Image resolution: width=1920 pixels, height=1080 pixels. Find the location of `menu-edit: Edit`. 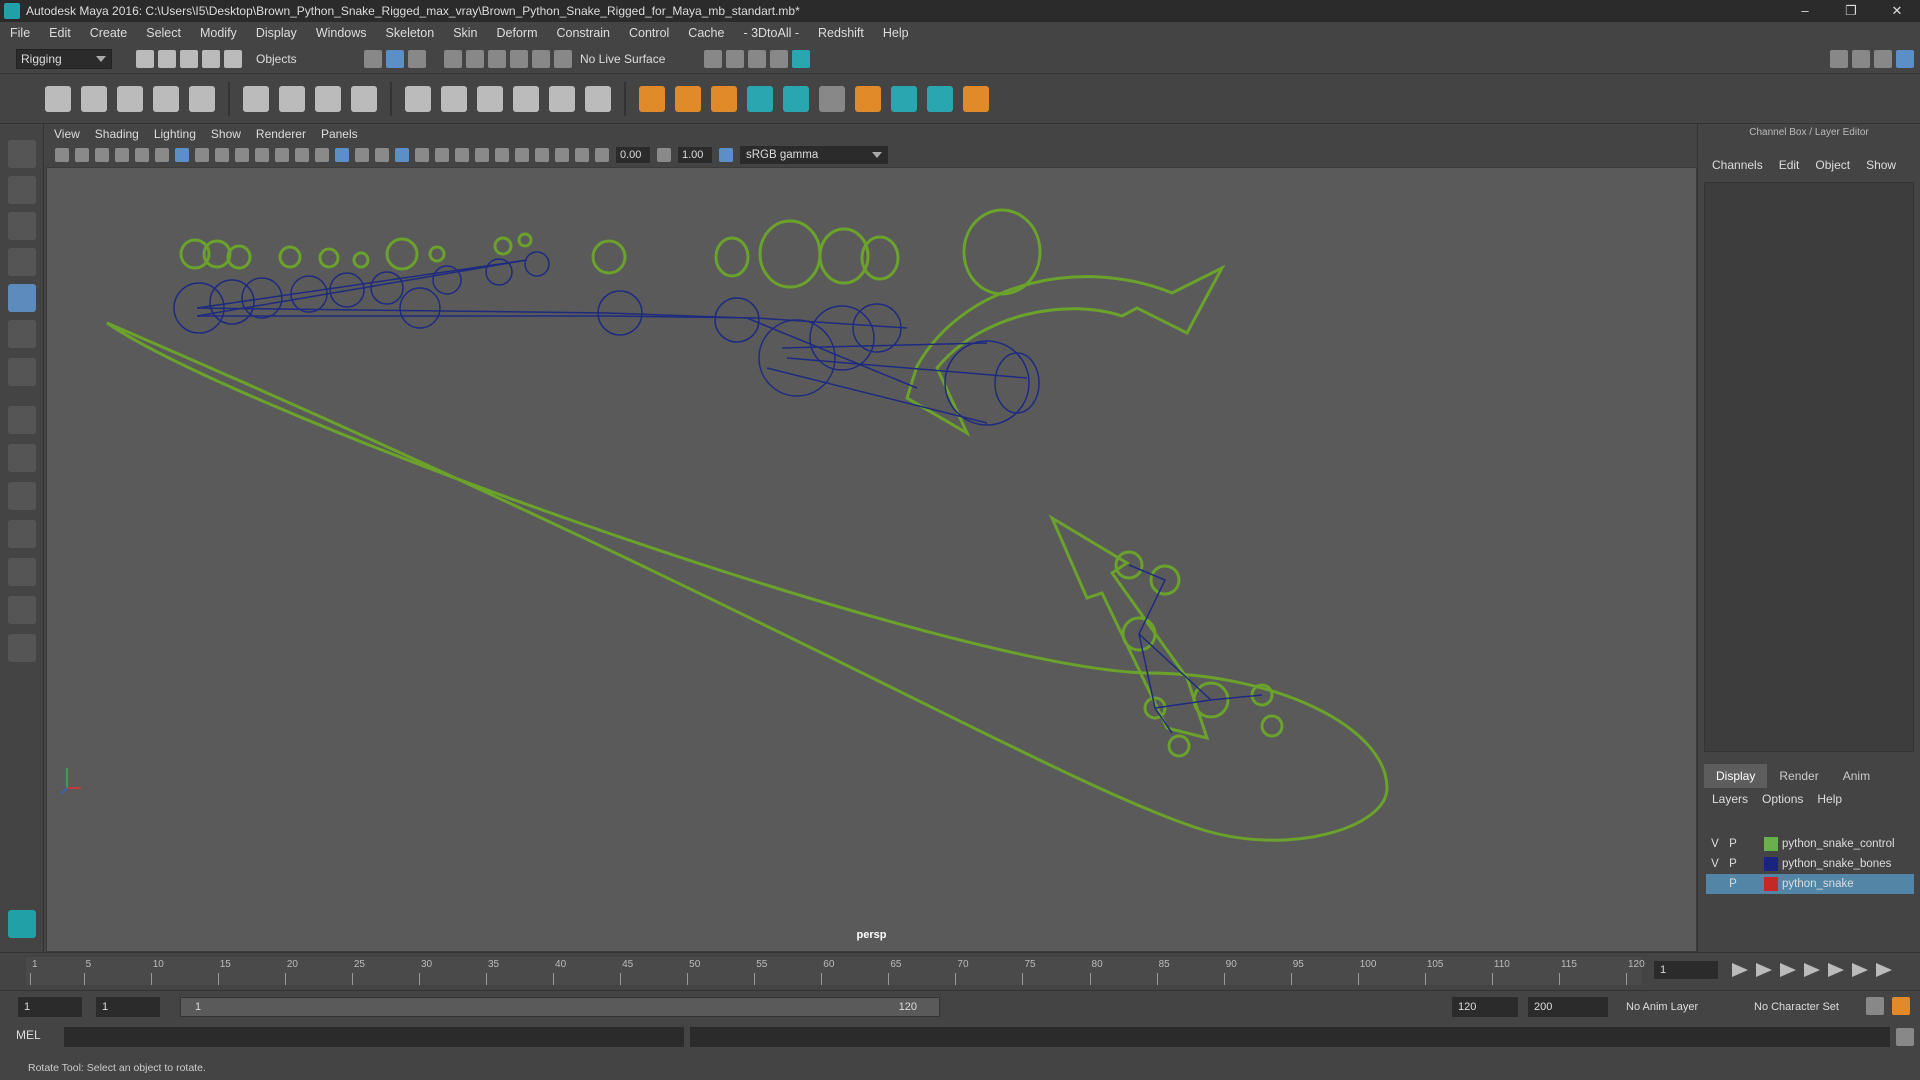

menu-edit: Edit is located at coordinates (60, 33).